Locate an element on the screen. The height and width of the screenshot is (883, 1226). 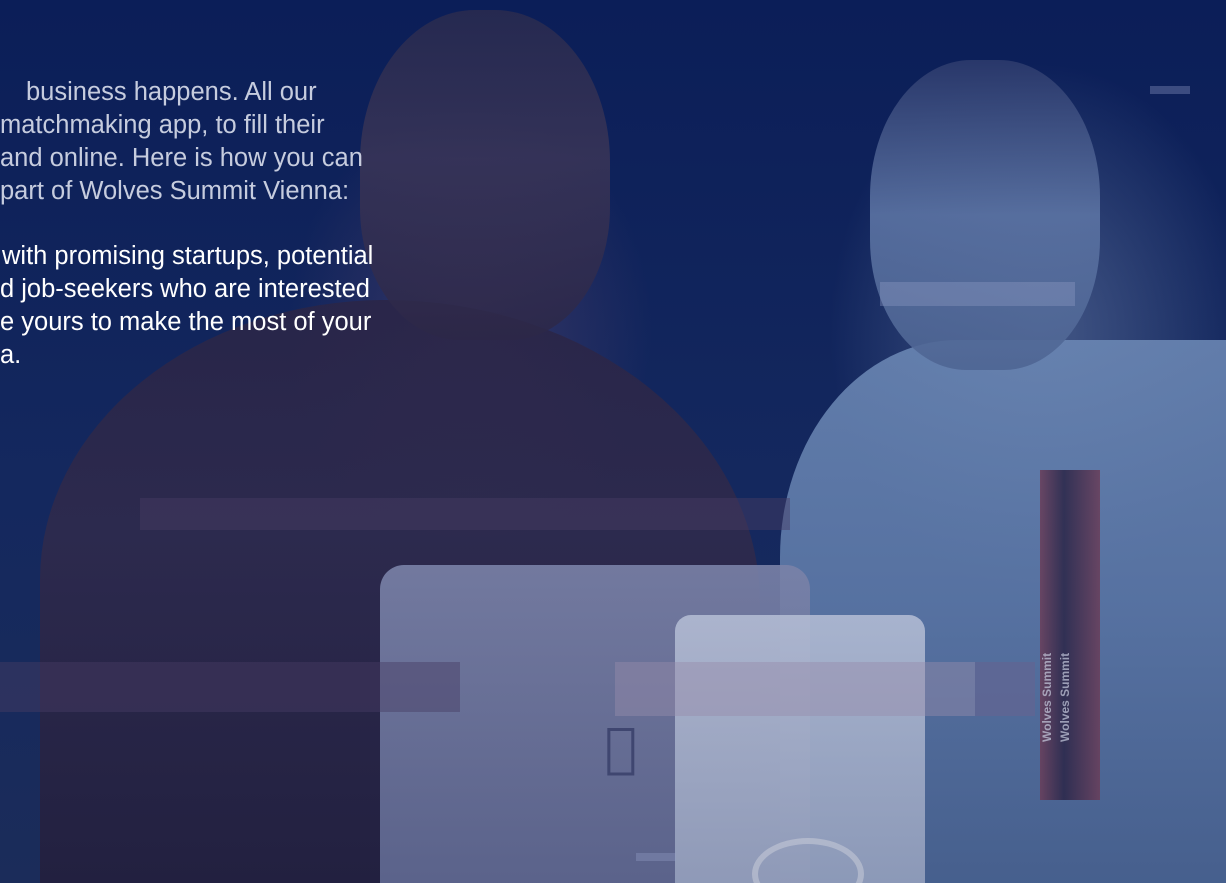
benefit-line: e yours to make the most of your is located at coordinates (186, 322).